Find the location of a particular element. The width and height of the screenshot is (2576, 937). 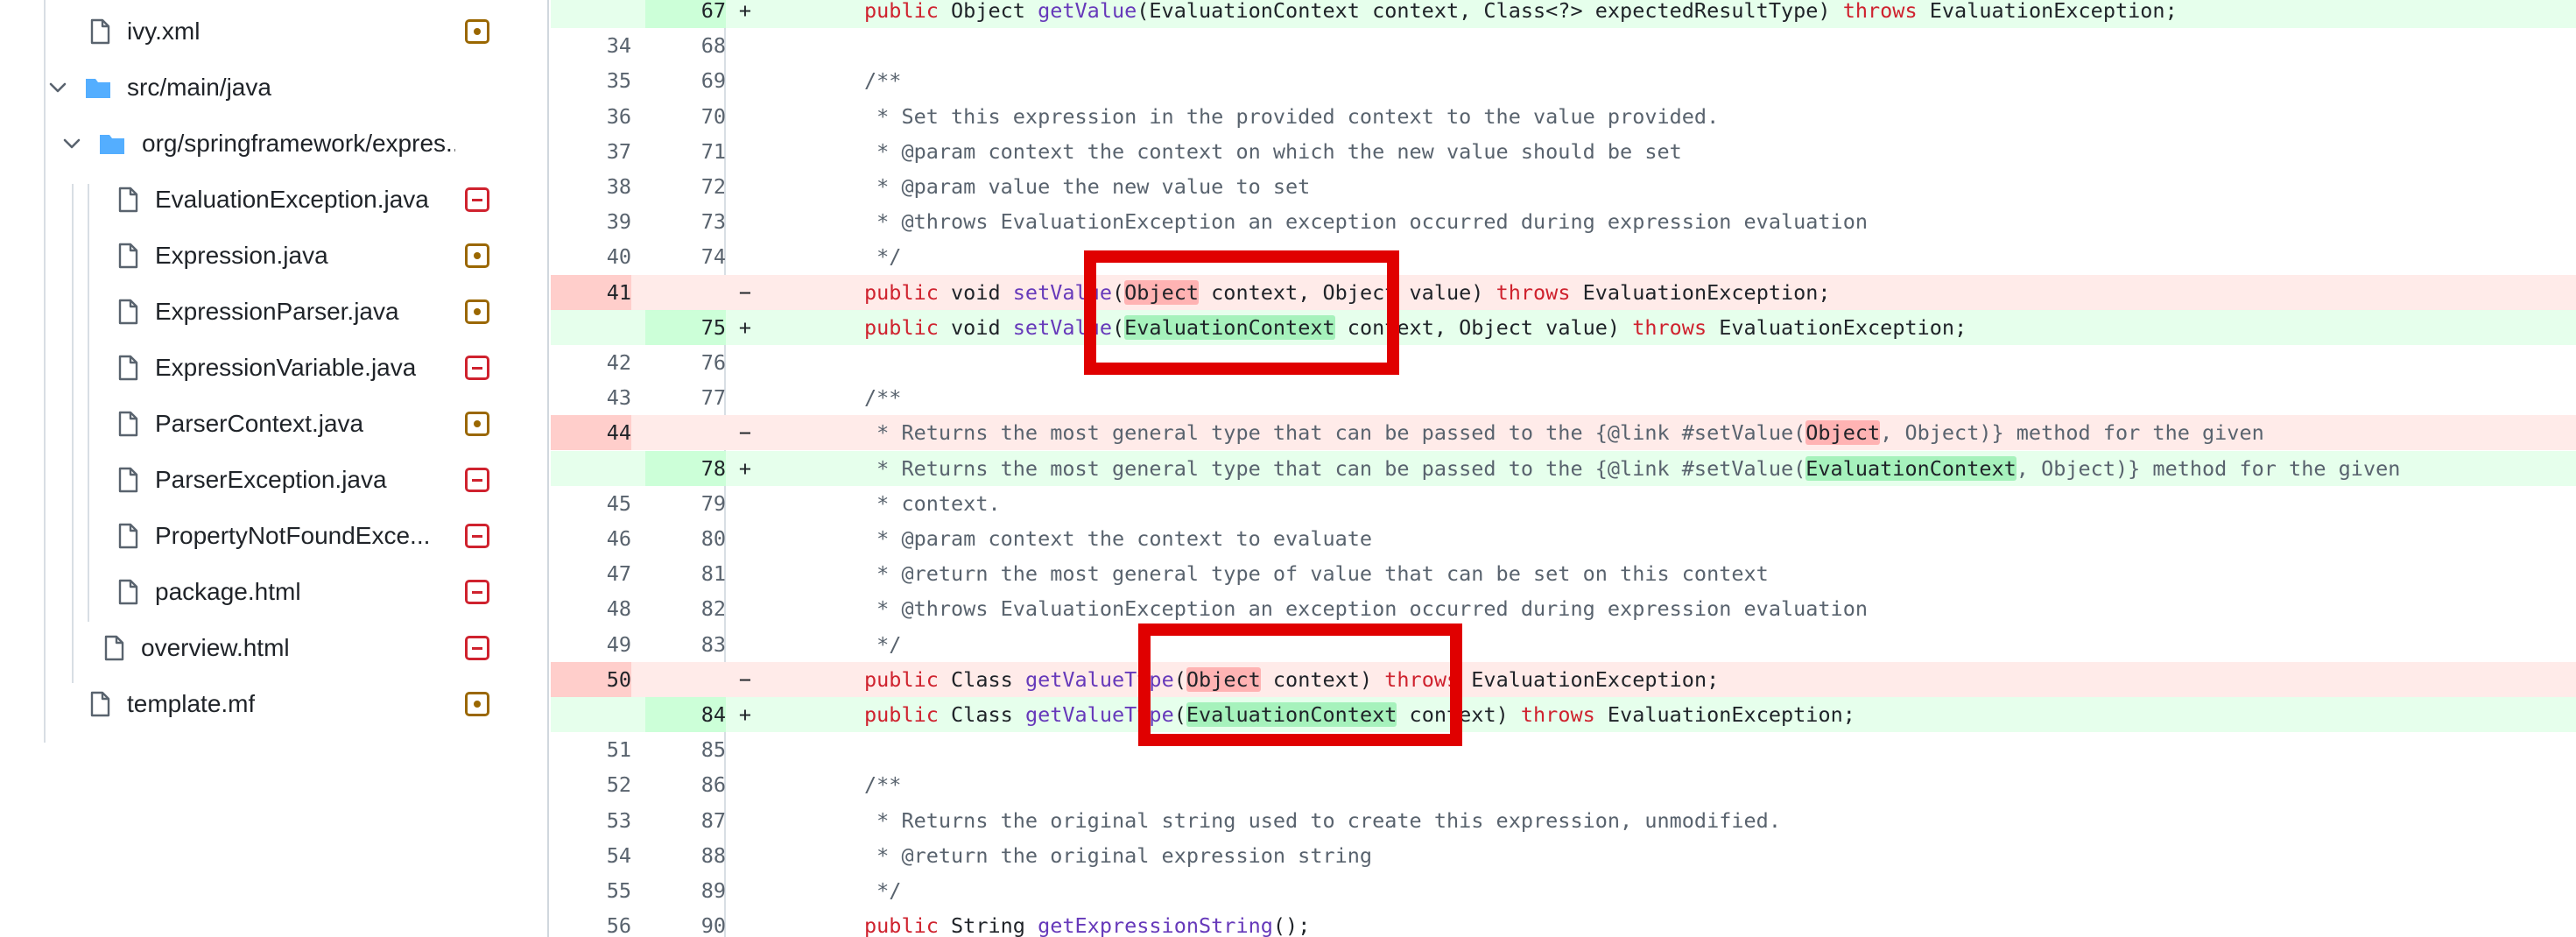

old-line-number: 41 is located at coordinates (591, 292).